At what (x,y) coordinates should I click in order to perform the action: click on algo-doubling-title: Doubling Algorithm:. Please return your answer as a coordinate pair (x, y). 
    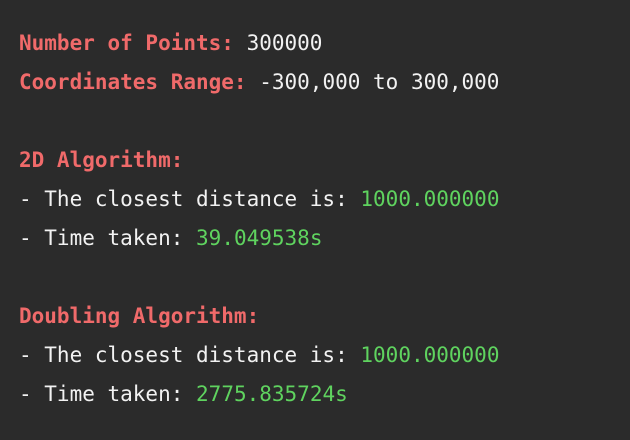
    Looking at the image, I should click on (139, 316).